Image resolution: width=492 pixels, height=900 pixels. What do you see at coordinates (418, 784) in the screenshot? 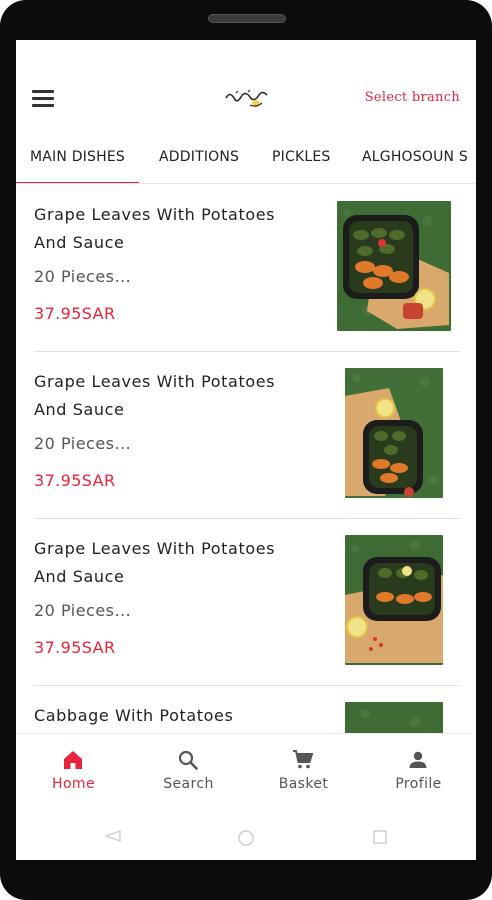
I see `nav-profile-label: Profile` at bounding box center [418, 784].